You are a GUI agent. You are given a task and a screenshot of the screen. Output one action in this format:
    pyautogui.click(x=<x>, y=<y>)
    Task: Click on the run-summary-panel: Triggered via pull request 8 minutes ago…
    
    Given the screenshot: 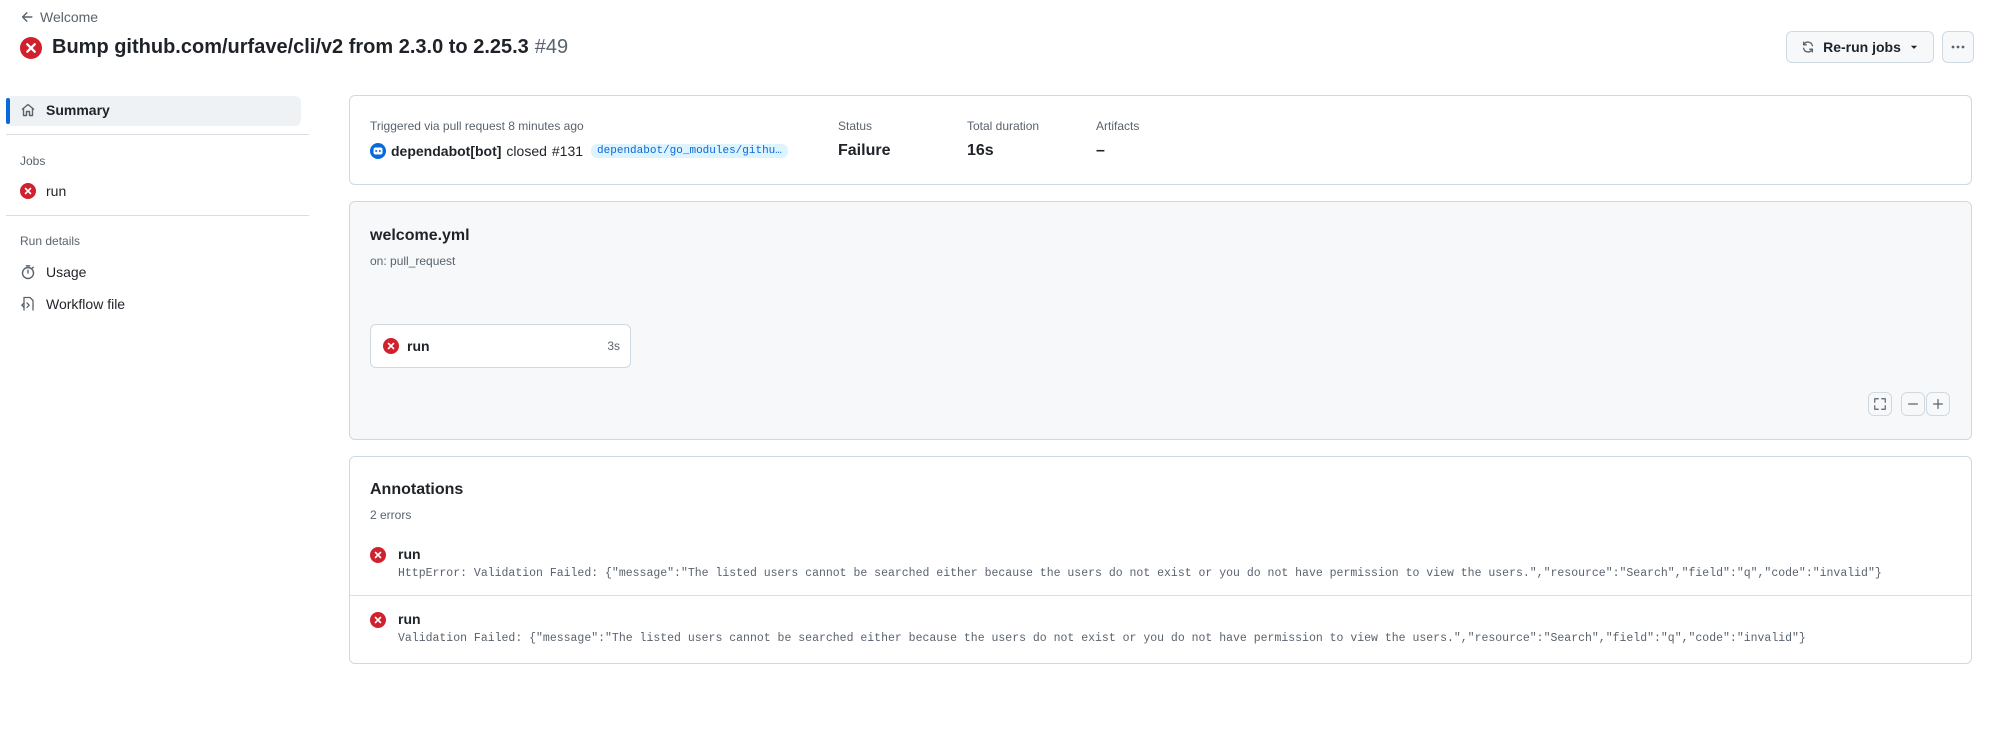 What is the action you would take?
    pyautogui.click(x=1160, y=140)
    